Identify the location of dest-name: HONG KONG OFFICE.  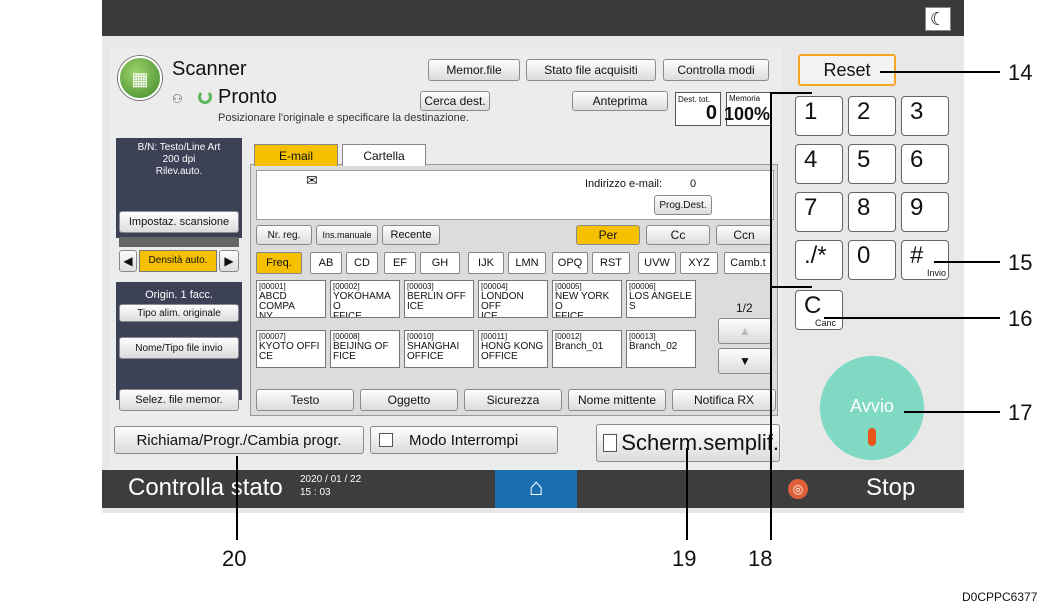
(512, 351).